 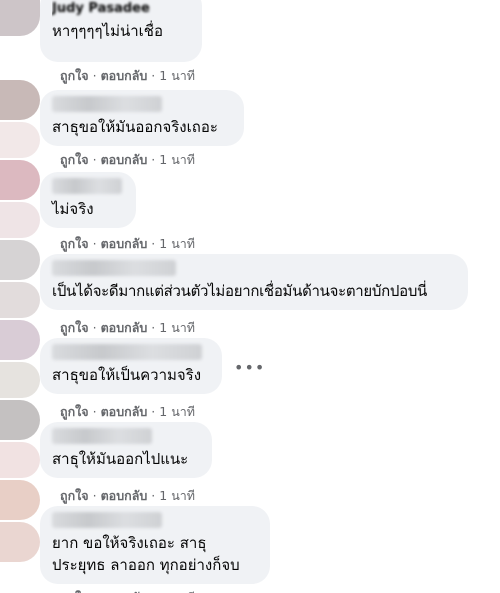 I want to click on comment-text: สาธุขอให้มันออกจริงเถอะ, so click(x=135, y=127).